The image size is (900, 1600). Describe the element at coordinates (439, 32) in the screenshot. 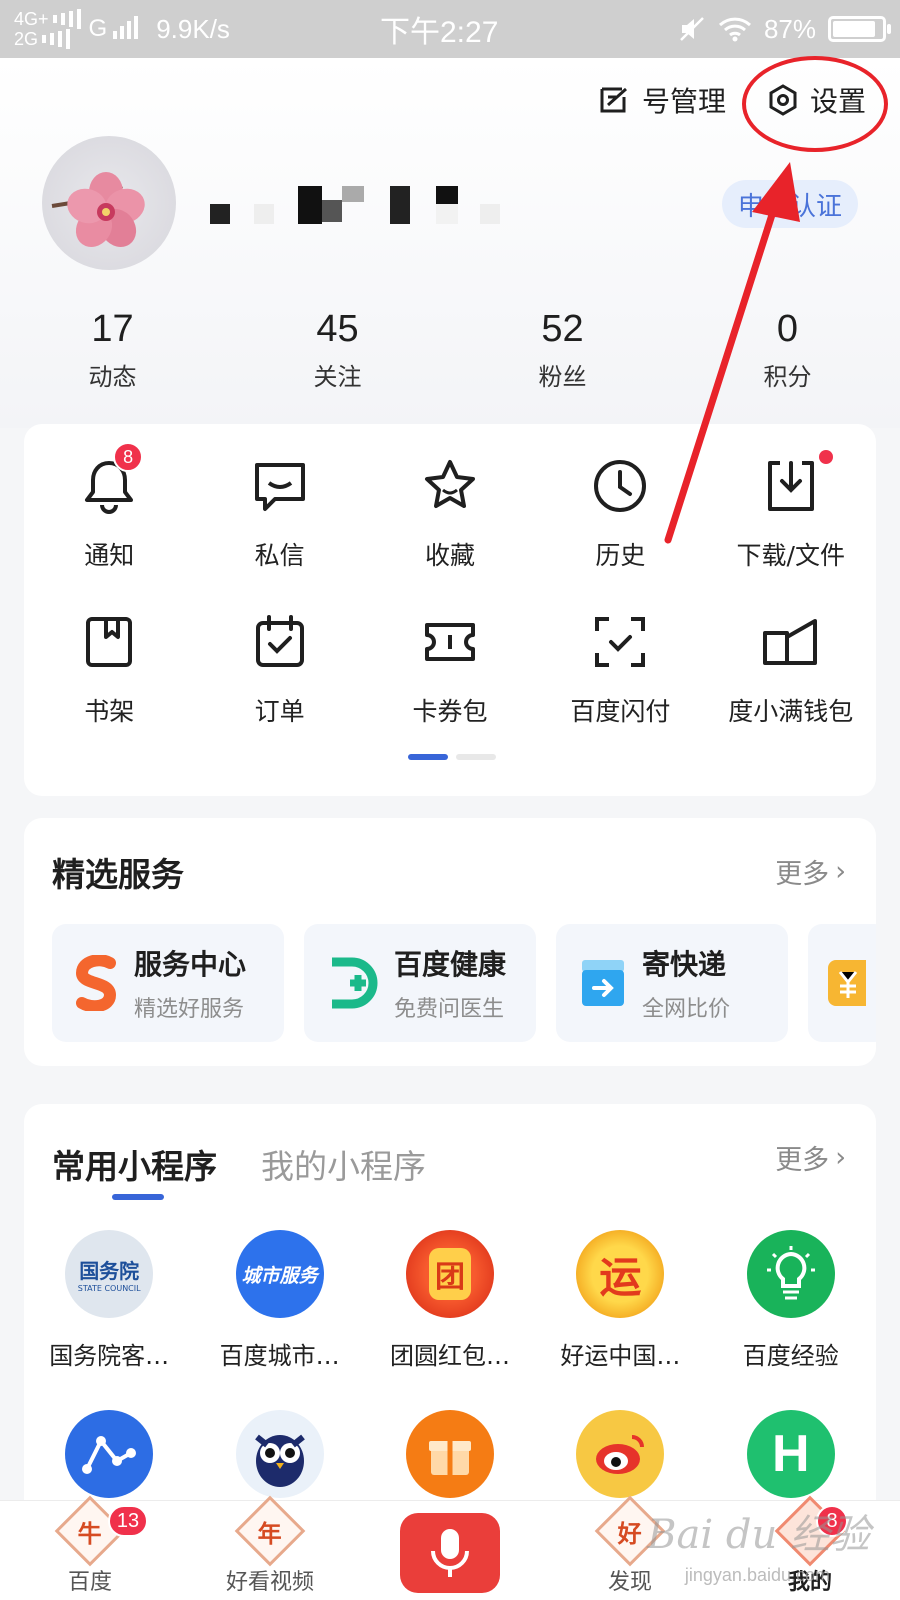

I see `clock: 下午2:27` at that location.